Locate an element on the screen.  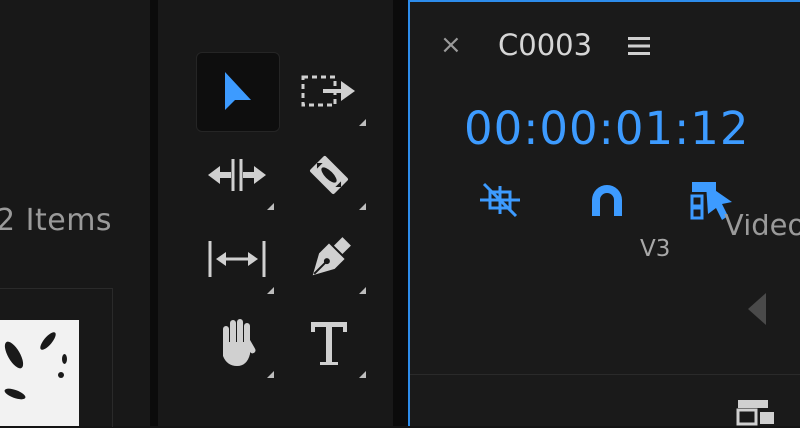
razor-blade-icon is located at coordinates (329, 175).